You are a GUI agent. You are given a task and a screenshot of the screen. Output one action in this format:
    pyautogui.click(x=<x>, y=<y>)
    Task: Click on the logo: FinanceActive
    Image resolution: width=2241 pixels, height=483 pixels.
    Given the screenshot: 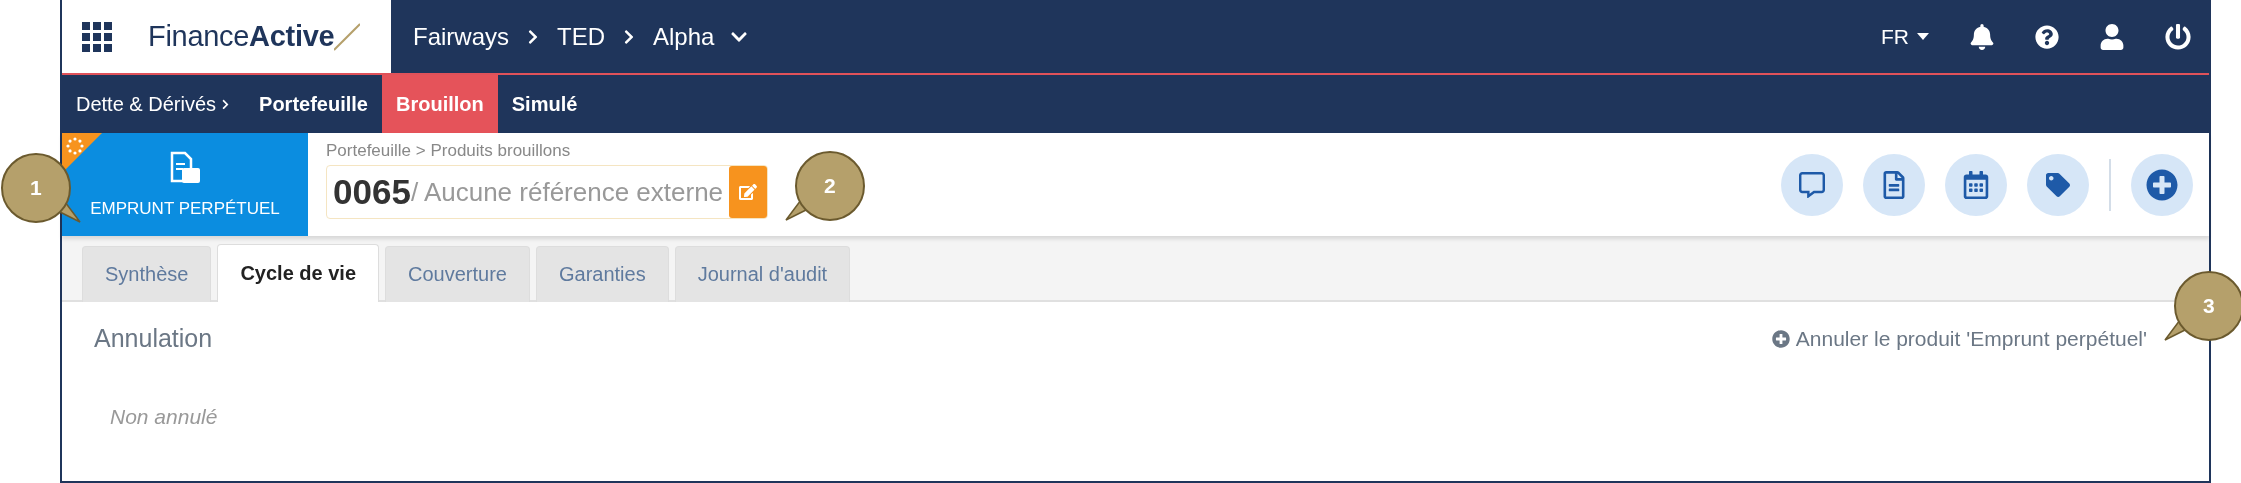 What is the action you would take?
    pyautogui.click(x=254, y=36)
    